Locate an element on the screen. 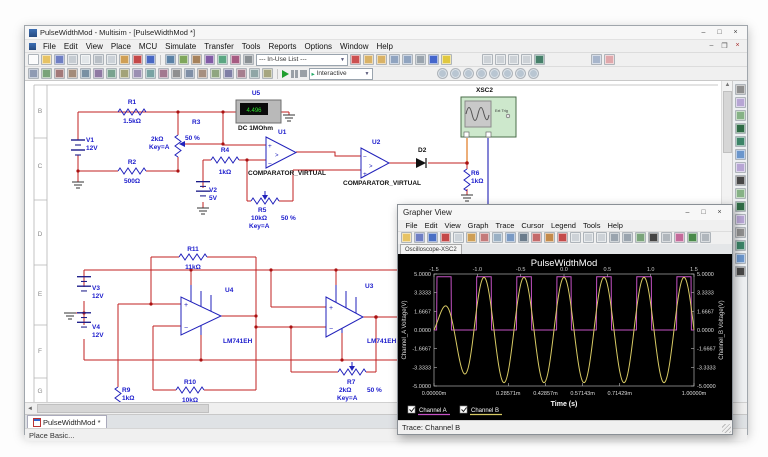 The width and height of the screenshot is (768, 457). run-simulation-button is located at coordinates (285, 73).